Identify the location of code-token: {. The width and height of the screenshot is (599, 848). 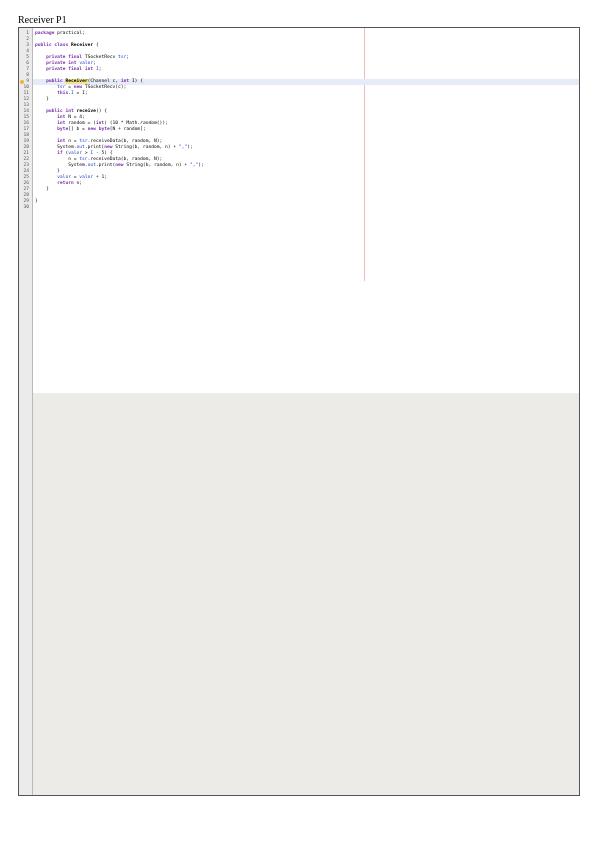
(96, 45).